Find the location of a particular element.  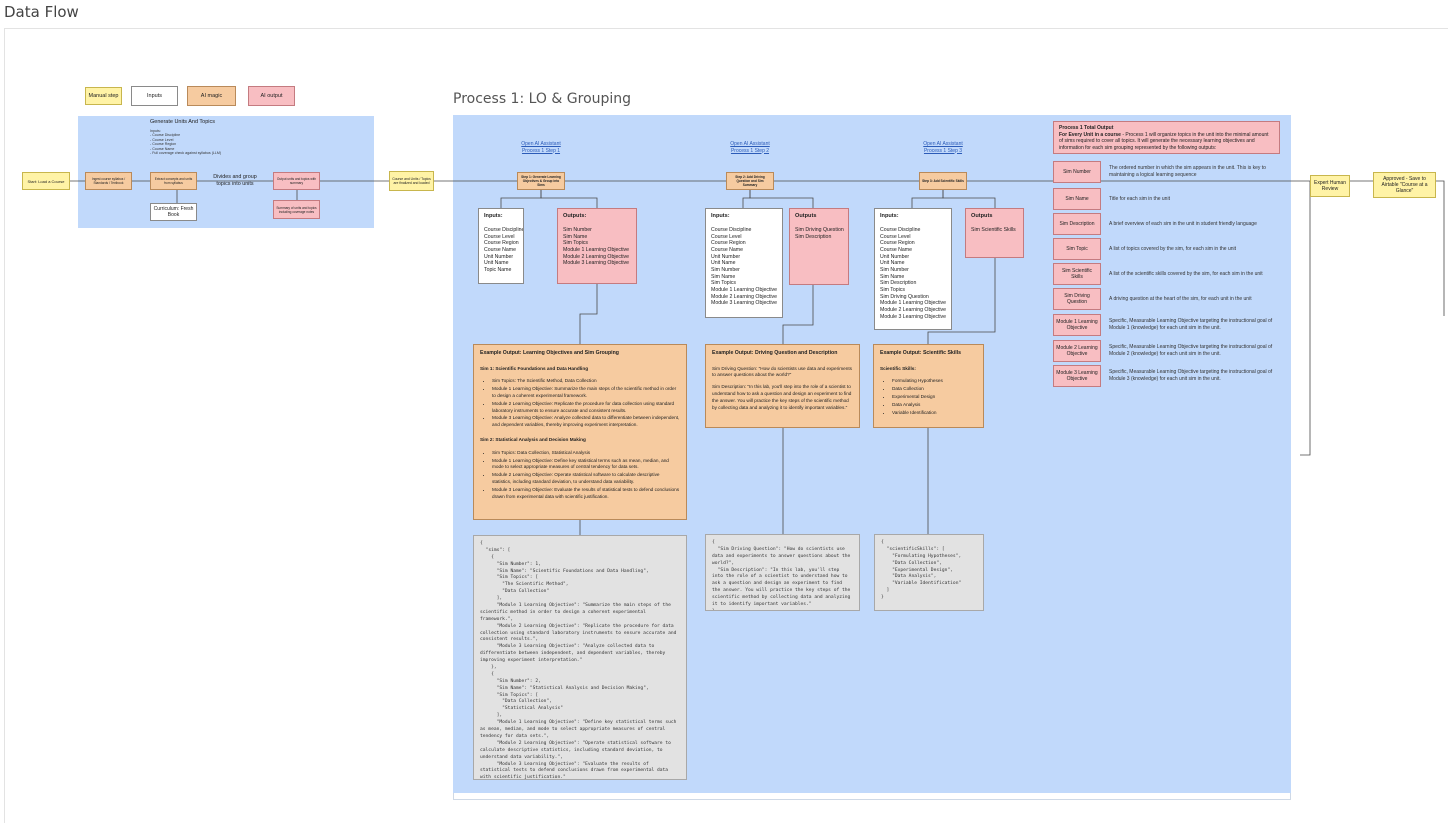

connector-s2-inputs is located at coordinates (746, 199).